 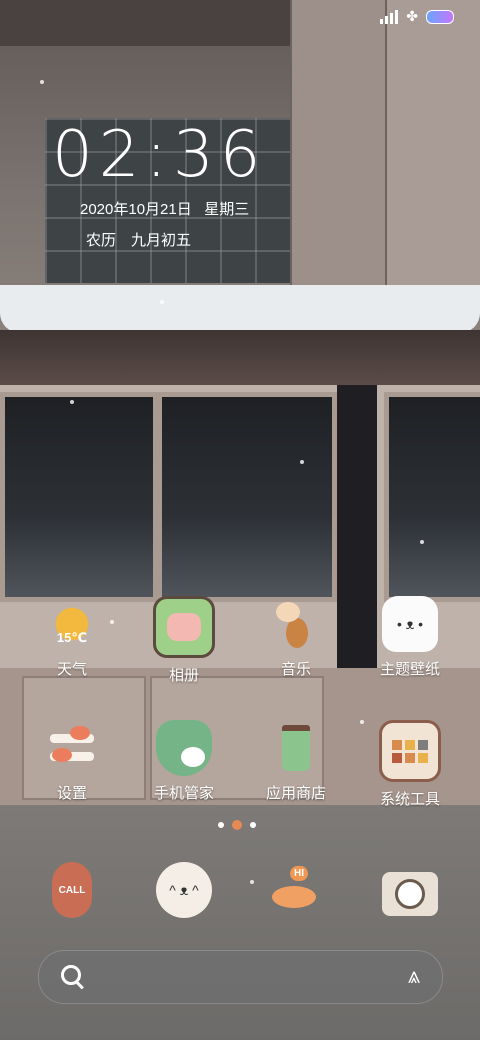 I want to click on page-indicator, so click(x=237, y=825).